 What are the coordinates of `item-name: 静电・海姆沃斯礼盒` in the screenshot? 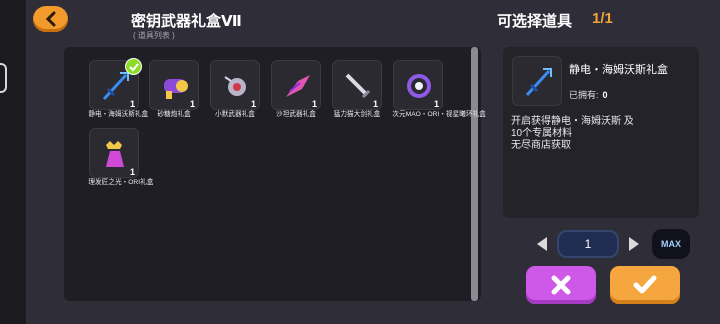 It's located at (118, 114).